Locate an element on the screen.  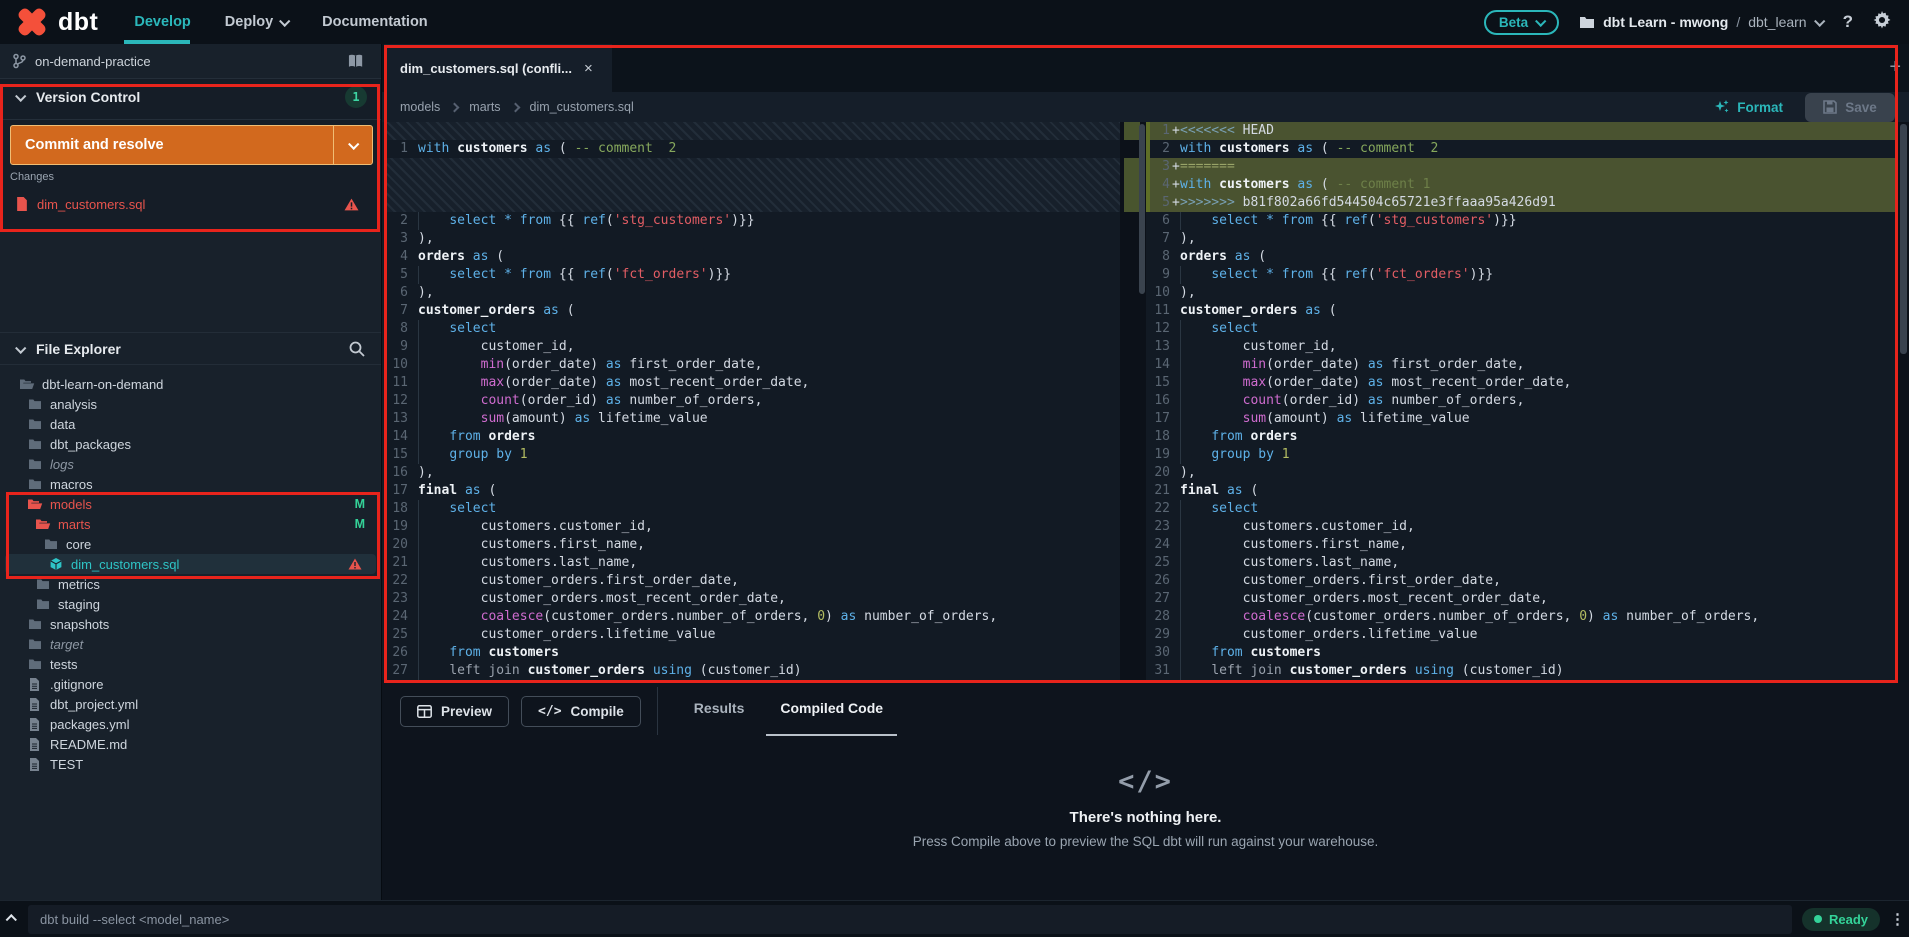
code-line: 13 sum(amount) as lifetime_value is located at coordinates (752, 419).